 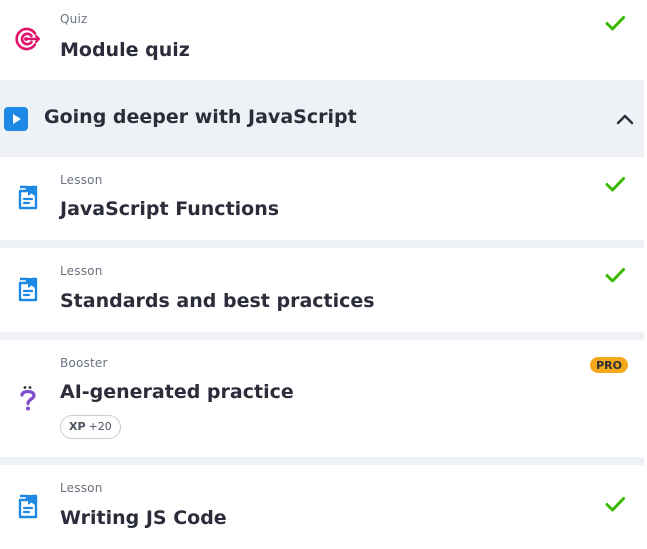 I want to click on xp-value: +20, so click(x=100, y=426).